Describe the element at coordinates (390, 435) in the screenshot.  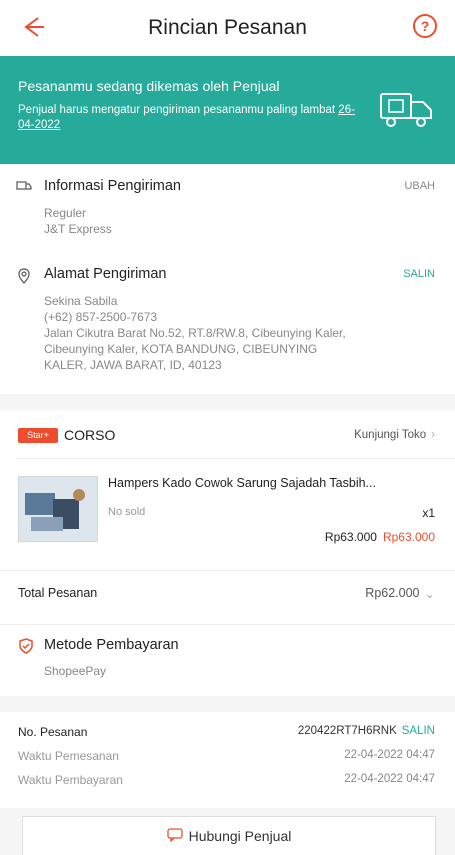
I see `visit-shop-label: Kunjungi Toko` at that location.